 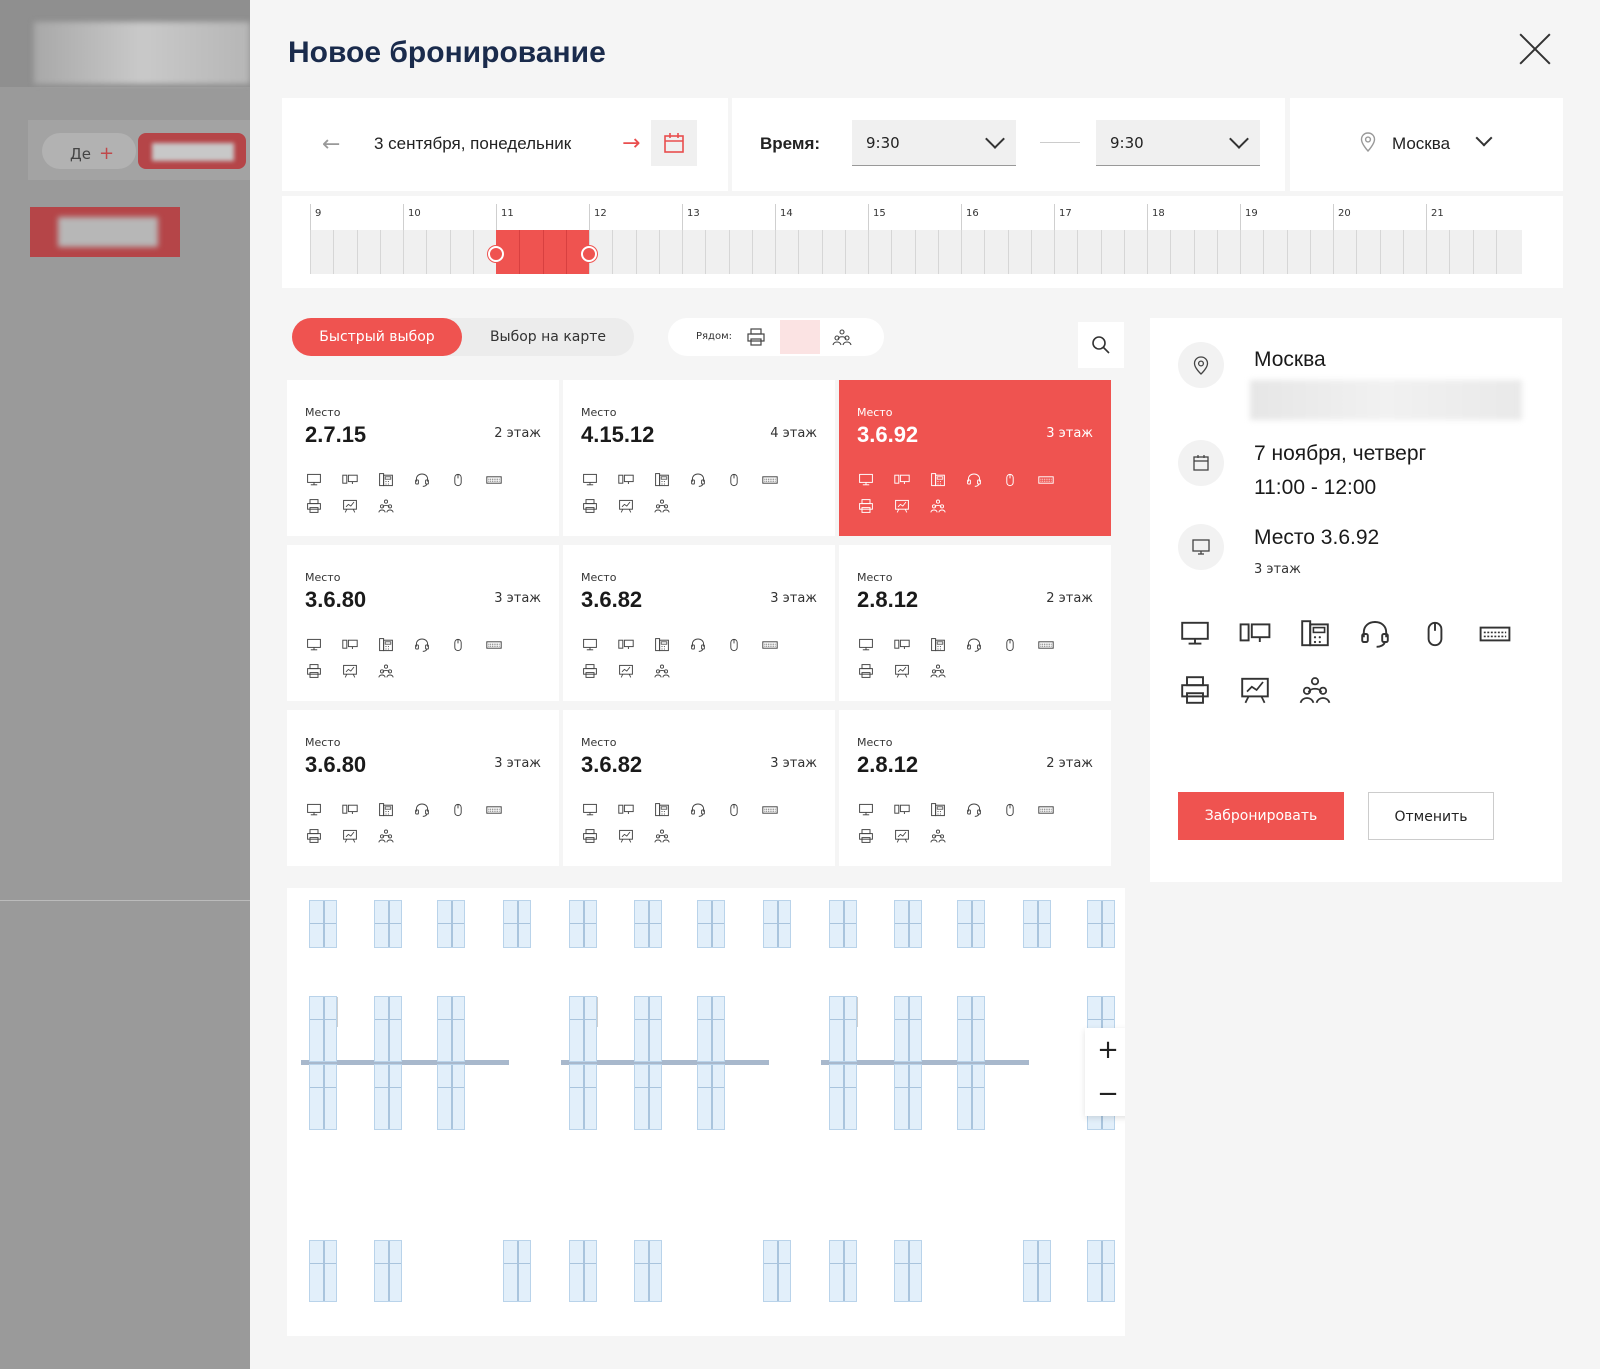 What do you see at coordinates (1358, 673) in the screenshot?
I see `summary-equipment` at bounding box center [1358, 673].